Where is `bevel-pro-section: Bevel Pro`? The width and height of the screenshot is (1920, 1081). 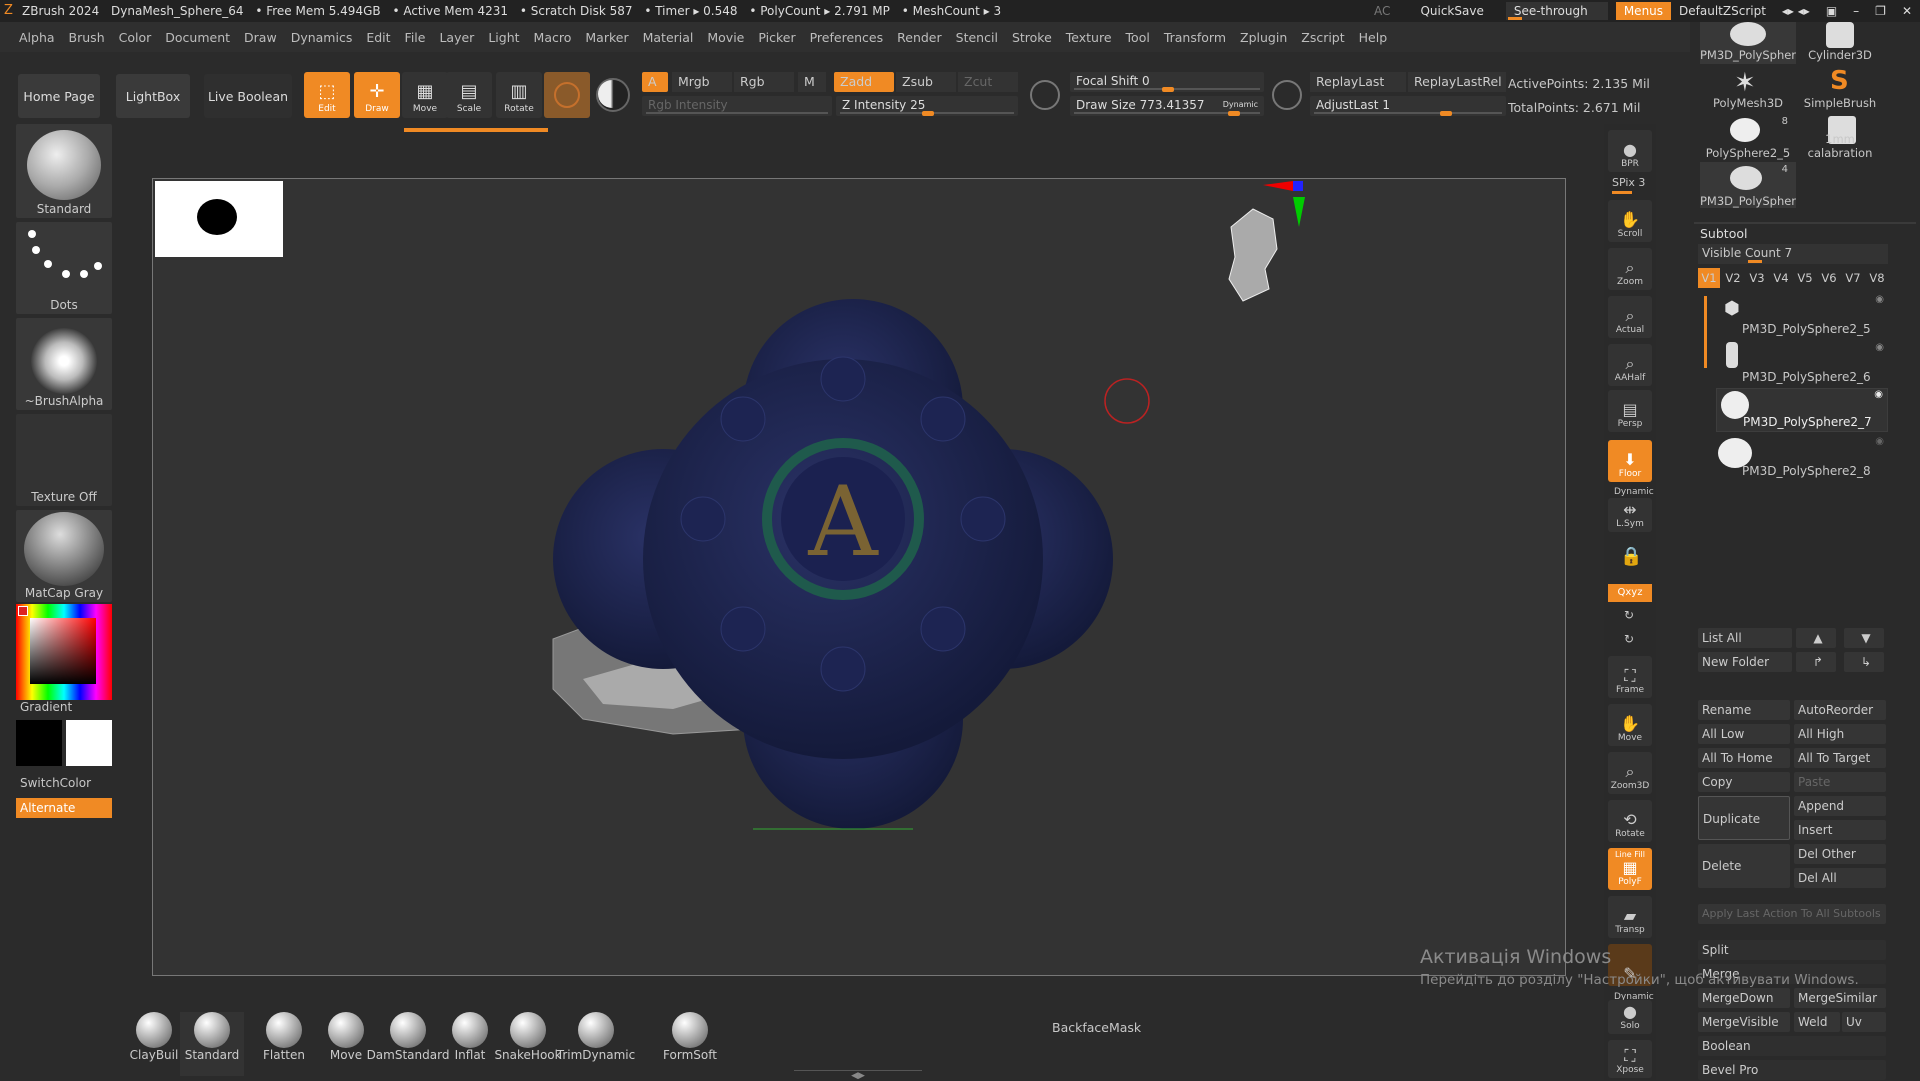 bevel-pro-section: Bevel Pro is located at coordinates (1792, 1070).